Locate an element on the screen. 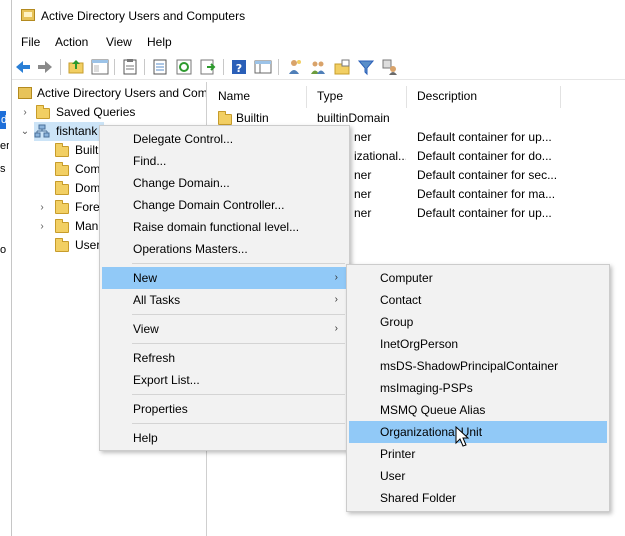 The width and height of the screenshot is (625, 536). menu-action: Action is located at coordinates (71, 42).